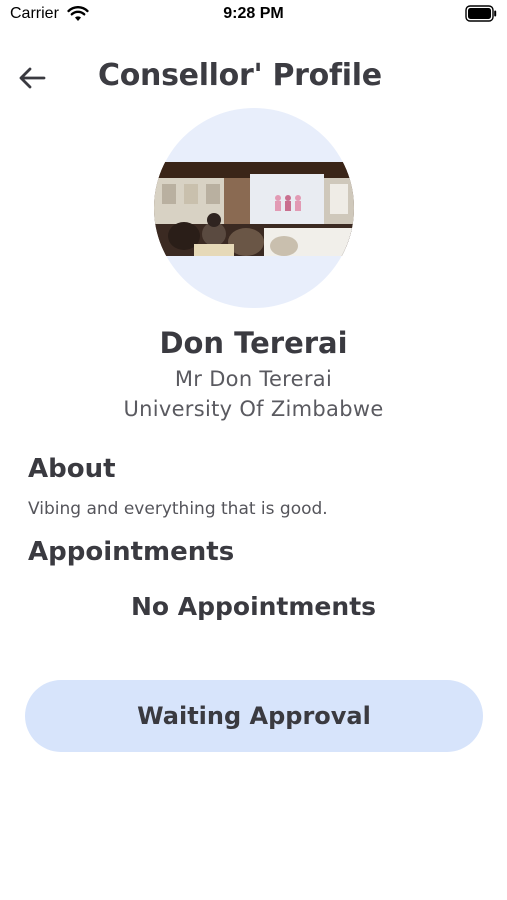 This screenshot has width=507, height=900. I want to click on about-heading: About, so click(72, 469).